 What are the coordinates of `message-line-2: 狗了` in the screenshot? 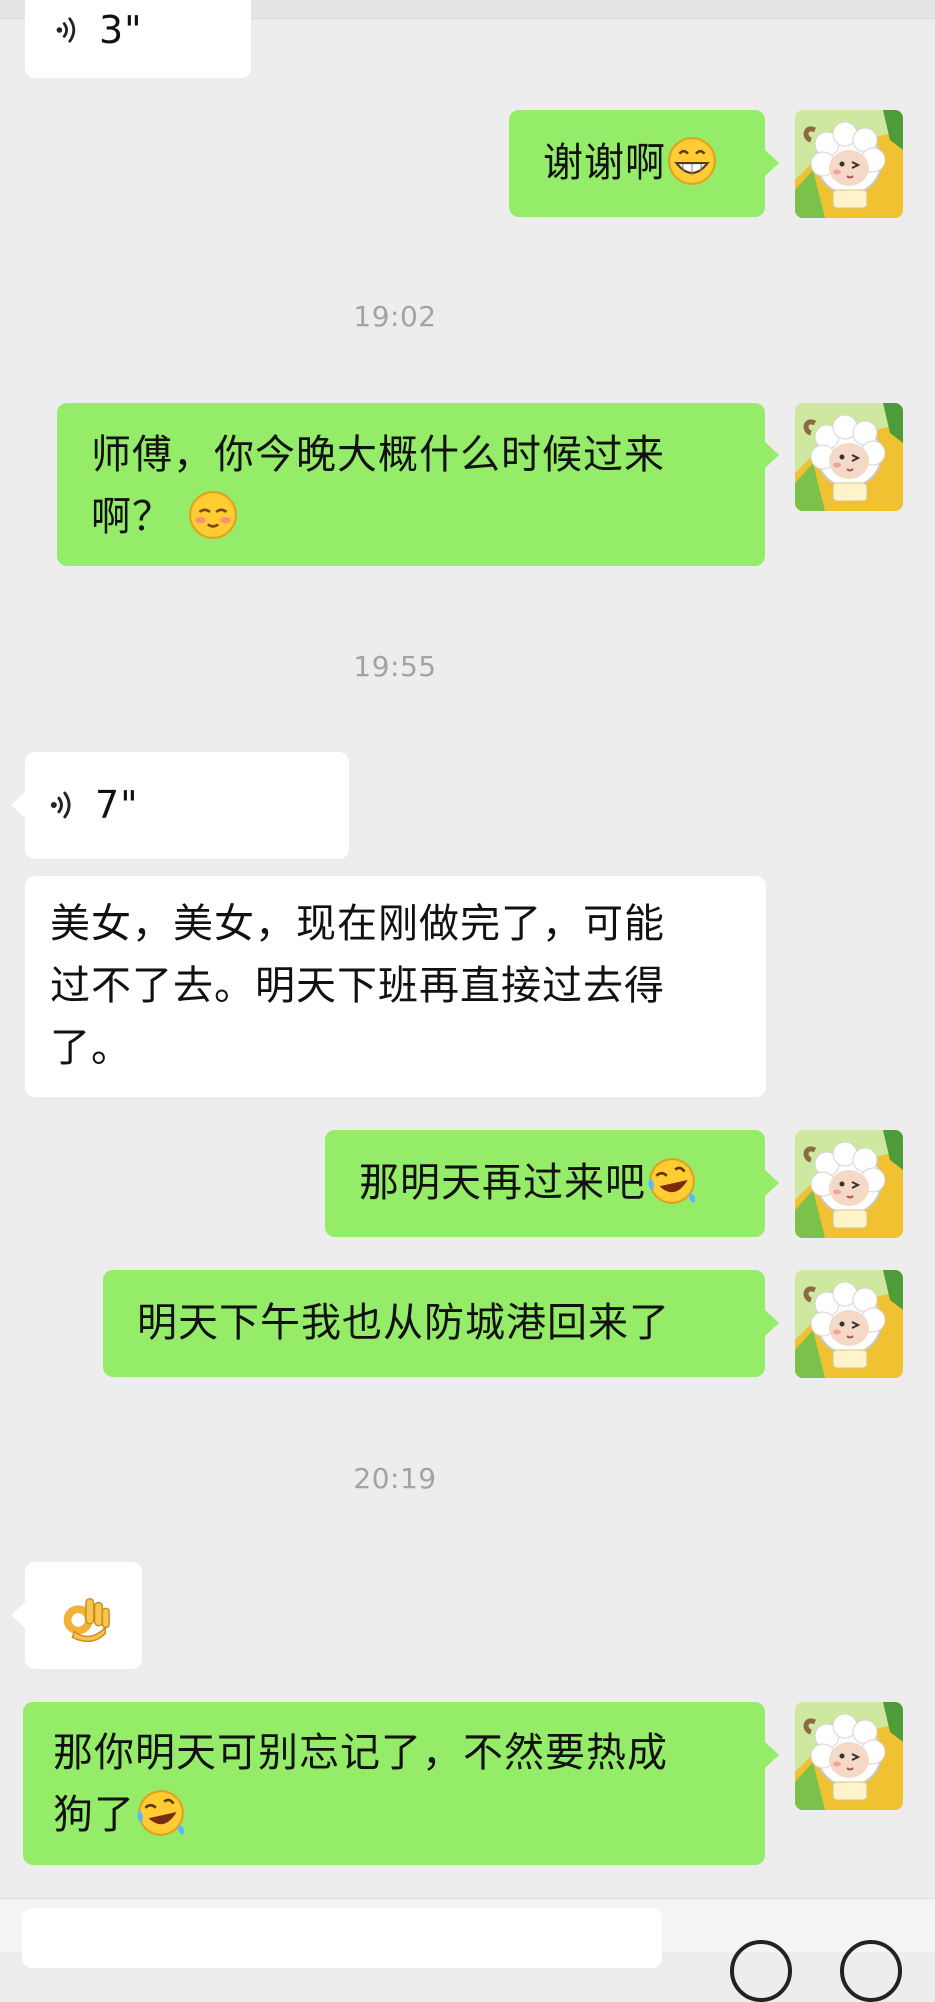 It's located at (409, 1815).